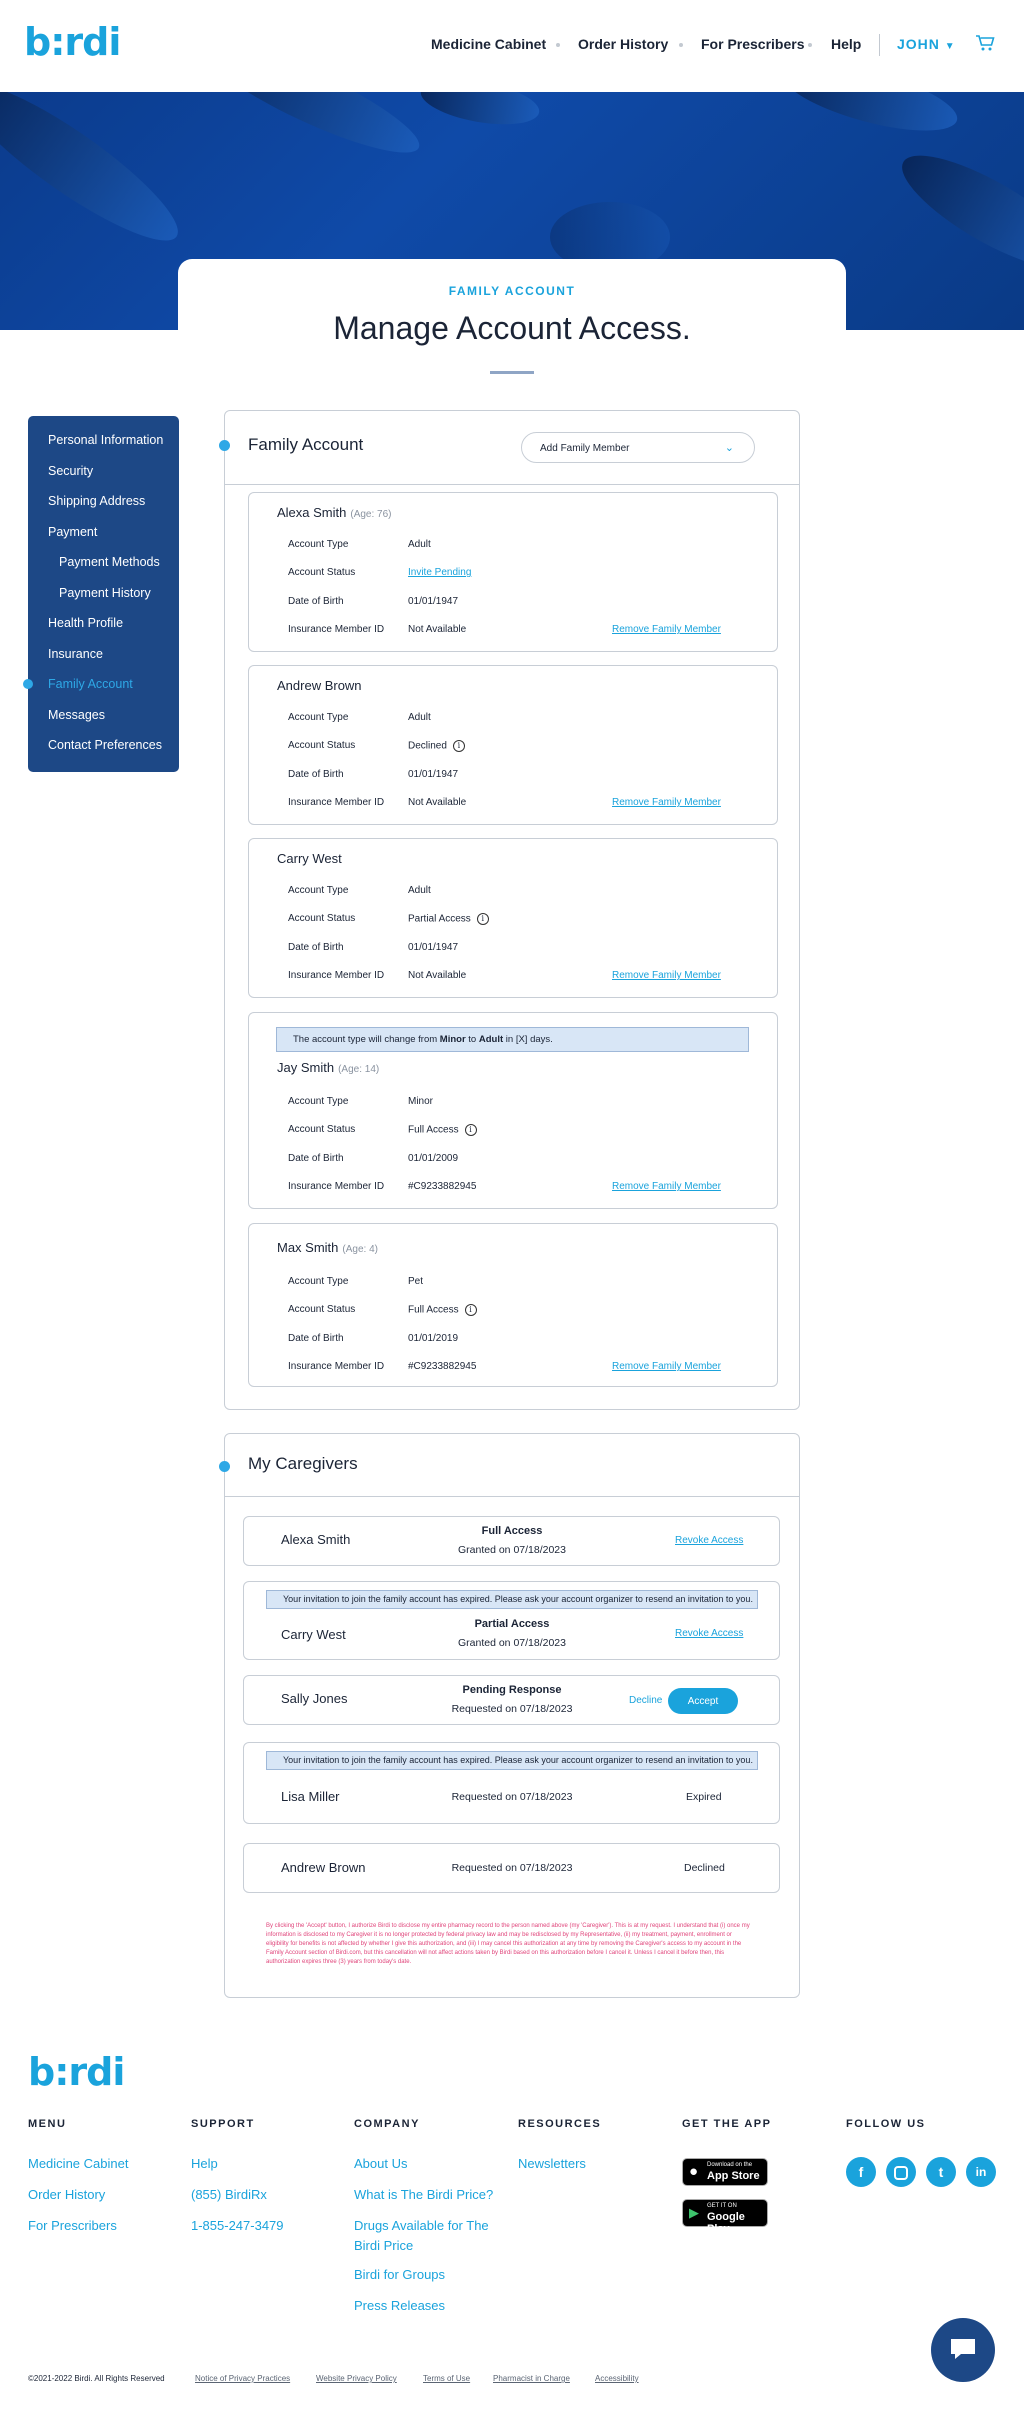 The width and height of the screenshot is (1024, 2412). Describe the element at coordinates (223, 2124) in the screenshot. I see `footer-support-heading: SUPPORT` at that location.